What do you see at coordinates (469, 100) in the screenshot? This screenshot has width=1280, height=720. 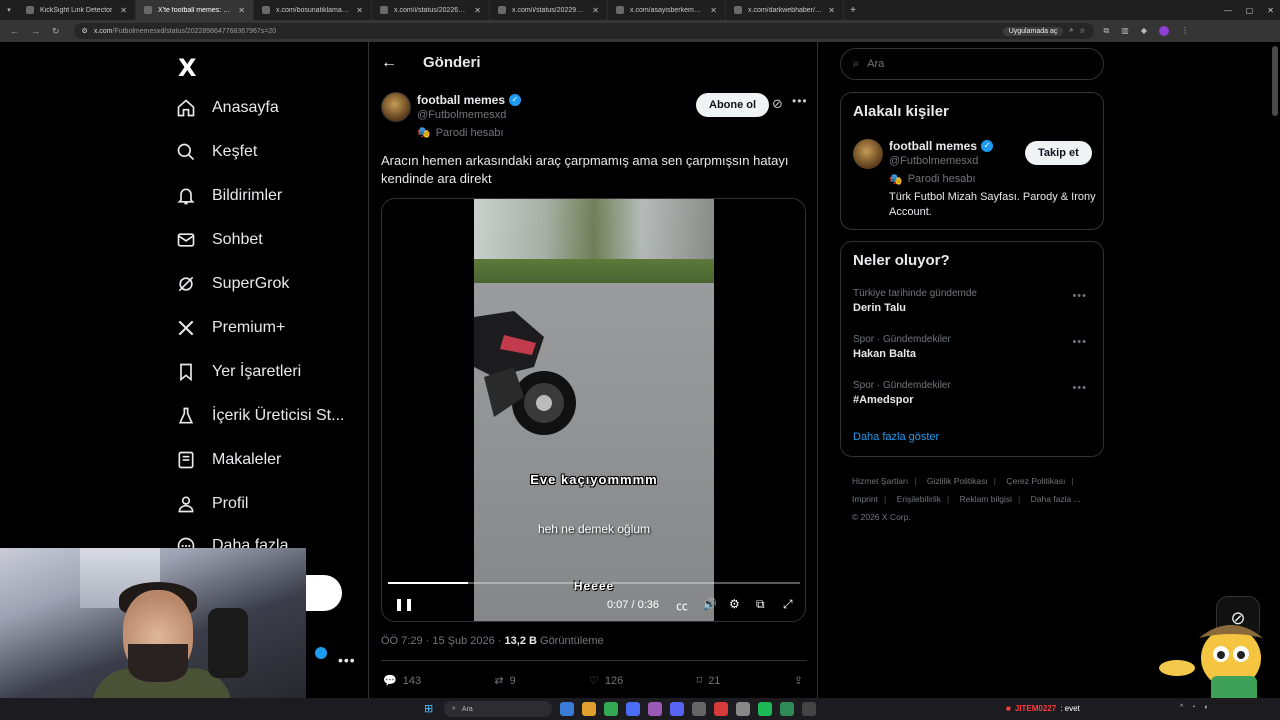 I see `author-name: football memes ✓` at bounding box center [469, 100].